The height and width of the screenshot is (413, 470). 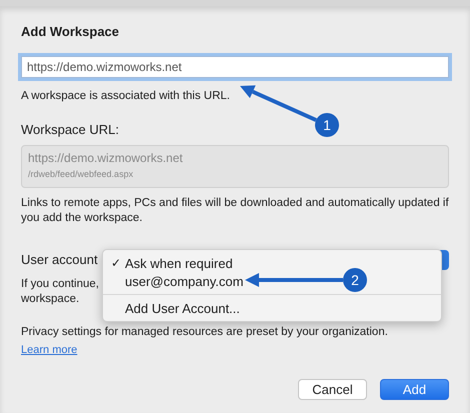 I want to click on add-button: Add, so click(x=414, y=389).